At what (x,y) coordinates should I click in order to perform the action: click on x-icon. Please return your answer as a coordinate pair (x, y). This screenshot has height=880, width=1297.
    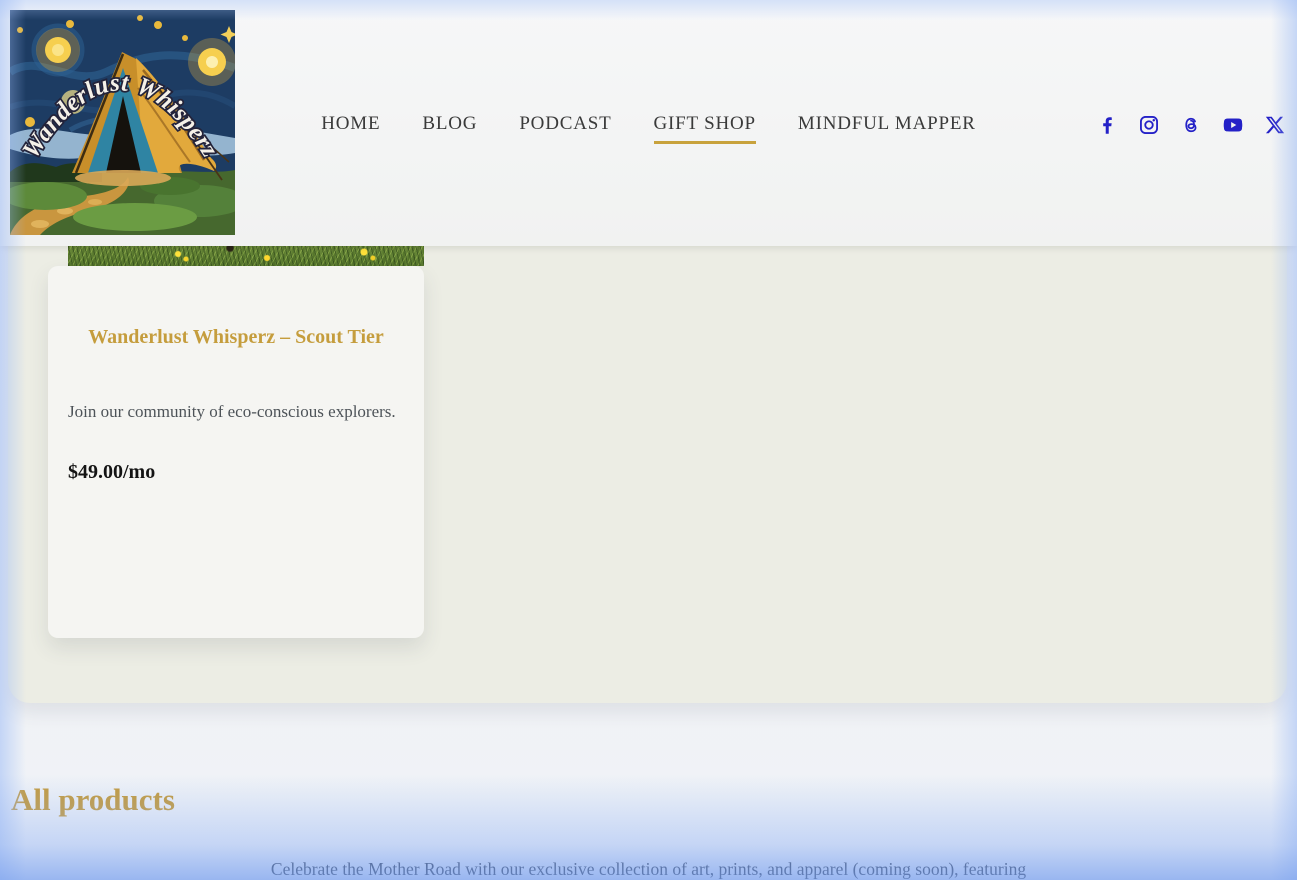
    Looking at the image, I should click on (1275, 125).